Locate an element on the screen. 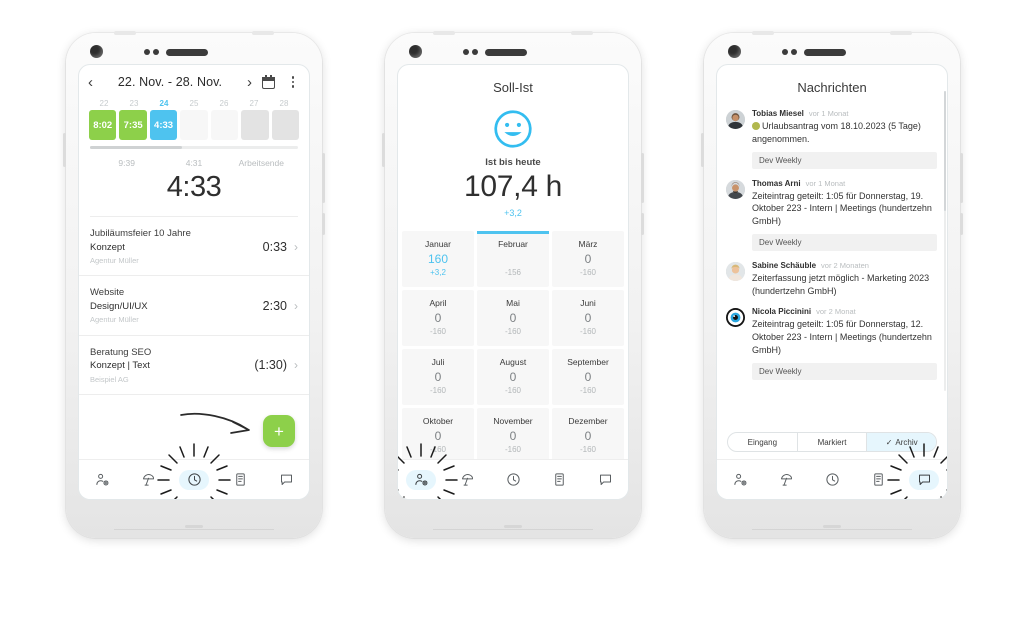 This screenshot has height=636, width=1024. phone-bottom-line is located at coordinates (832, 529).